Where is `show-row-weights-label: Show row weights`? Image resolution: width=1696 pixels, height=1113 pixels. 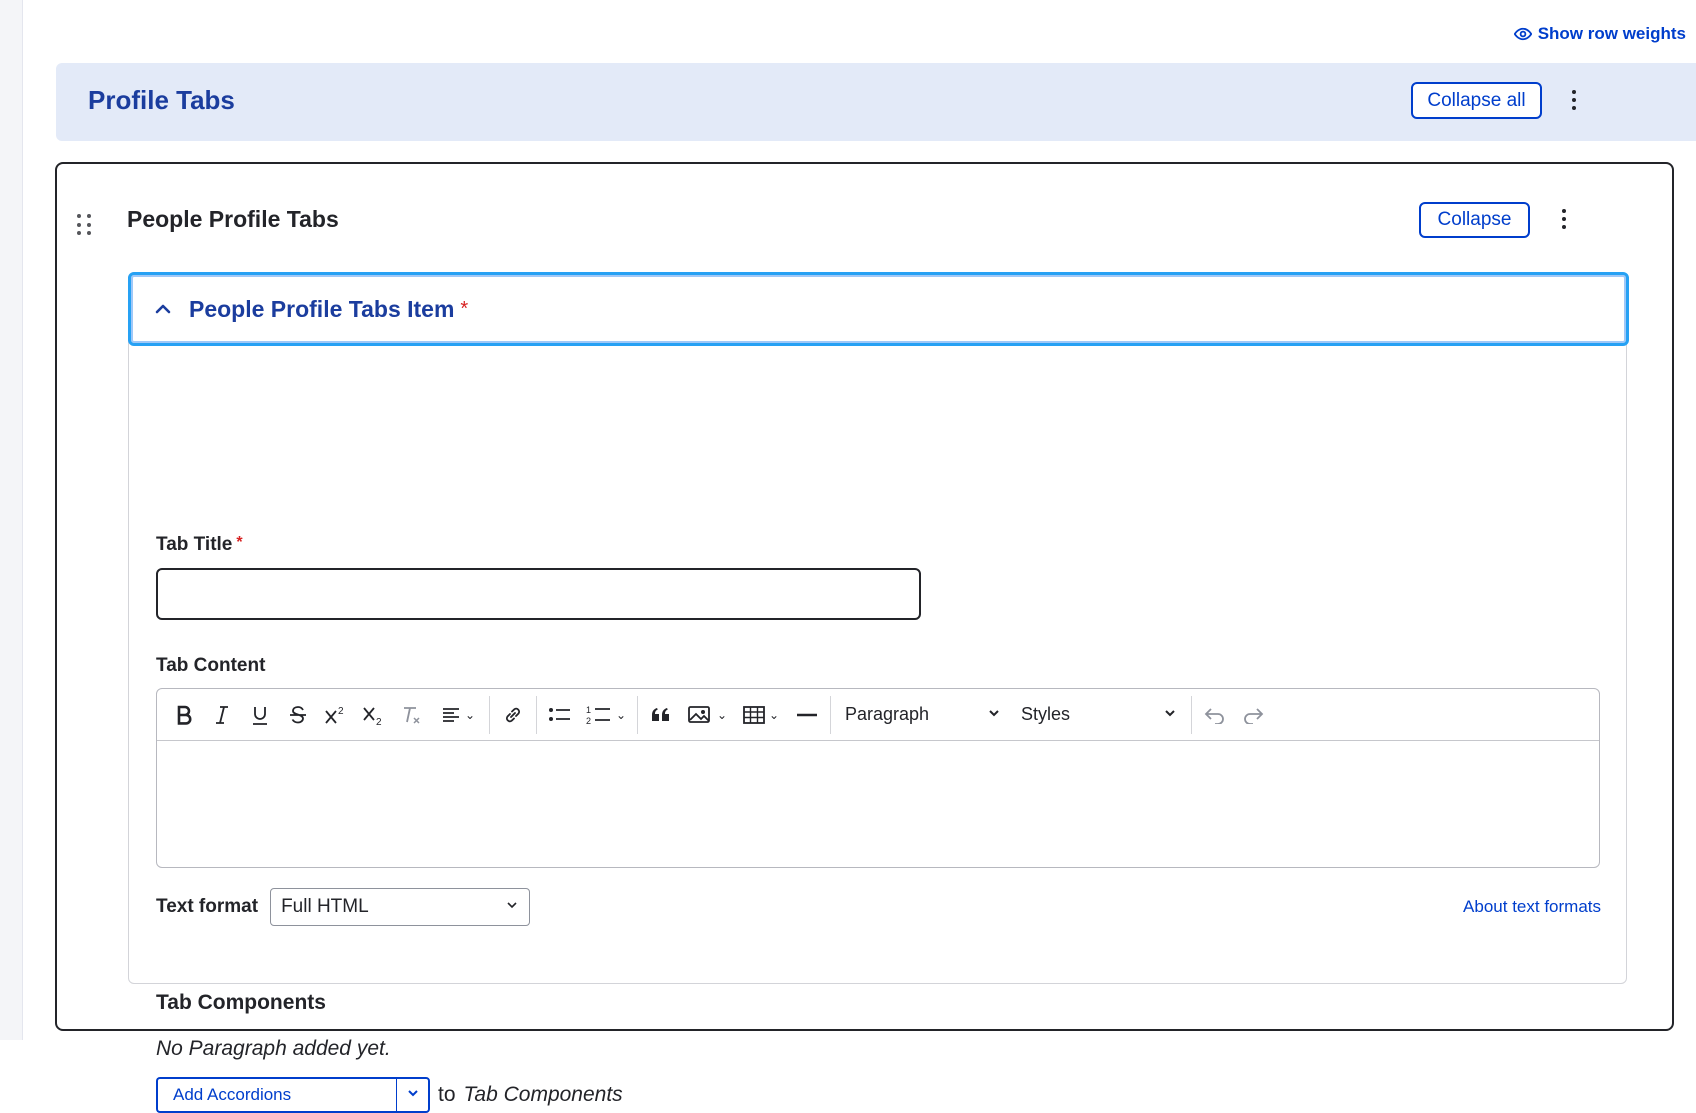
show-row-weights-label: Show row weights is located at coordinates (1612, 34).